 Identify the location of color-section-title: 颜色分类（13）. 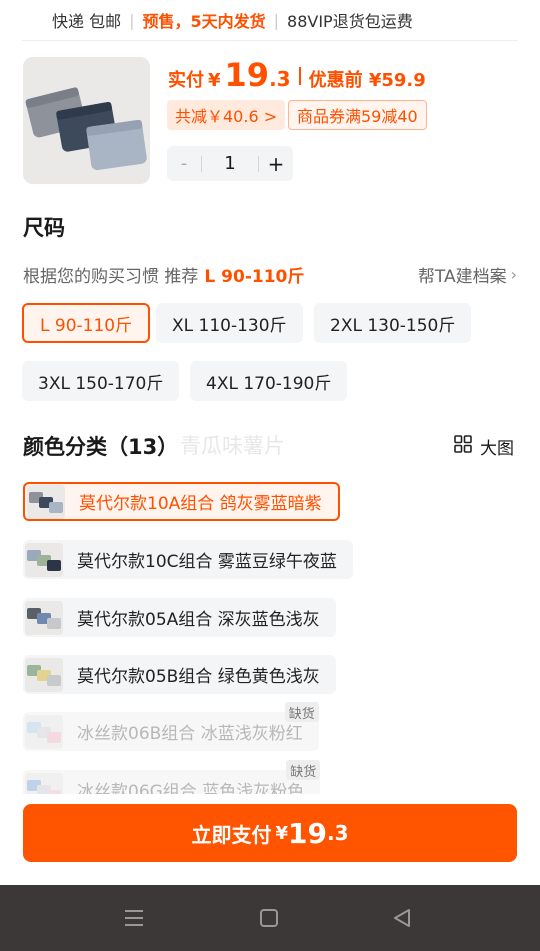
(101, 447).